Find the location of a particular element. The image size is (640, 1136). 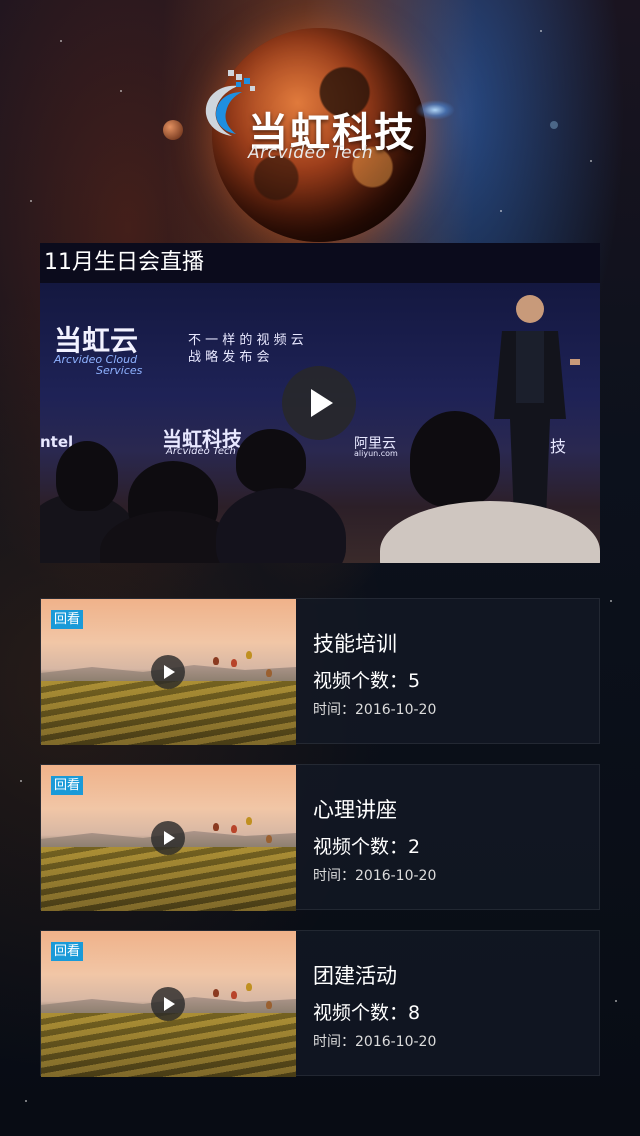

item-count: 视频个数：5 is located at coordinates (367, 681).